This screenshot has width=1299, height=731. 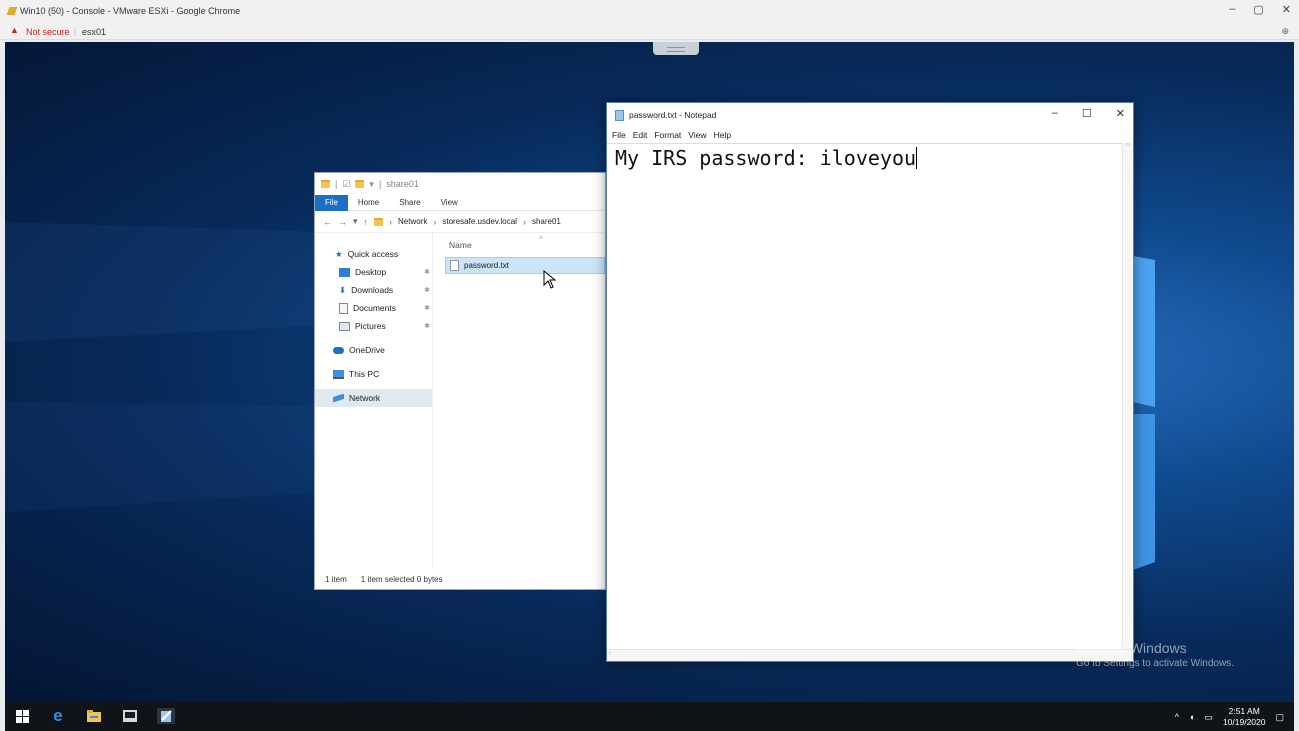 I want to click on download-arrow-icon: ⬇, so click(x=343, y=289).